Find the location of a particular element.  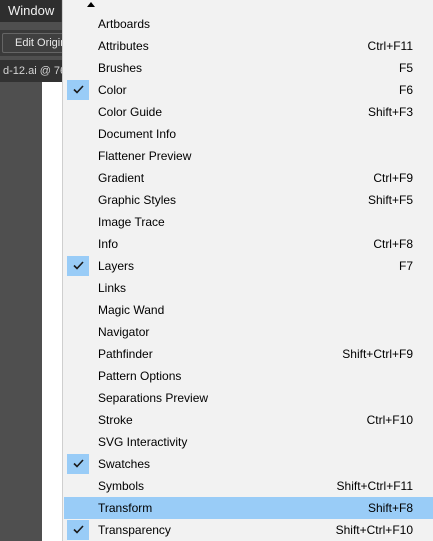

menu-item-shortcut: F6 is located at coordinates (405, 90).